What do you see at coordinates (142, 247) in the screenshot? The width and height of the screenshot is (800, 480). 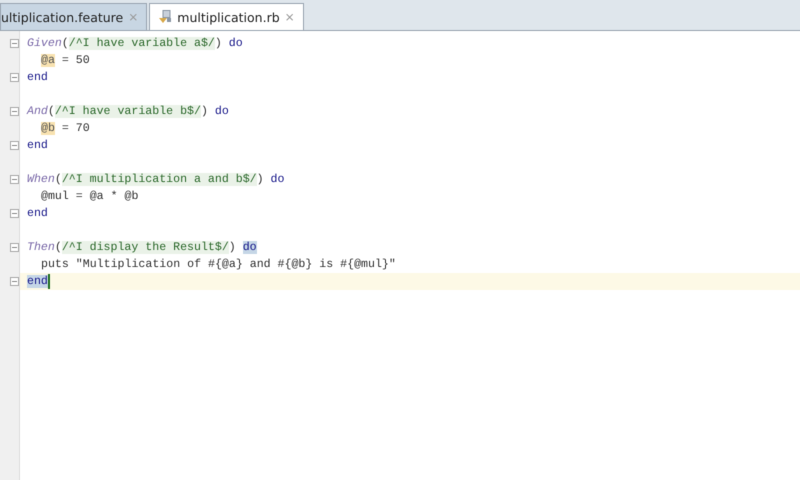 I see `code-line: Then(/^I display the Result$/) do` at bounding box center [142, 247].